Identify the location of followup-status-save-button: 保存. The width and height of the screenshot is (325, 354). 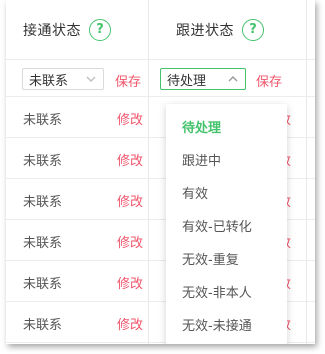
(269, 80).